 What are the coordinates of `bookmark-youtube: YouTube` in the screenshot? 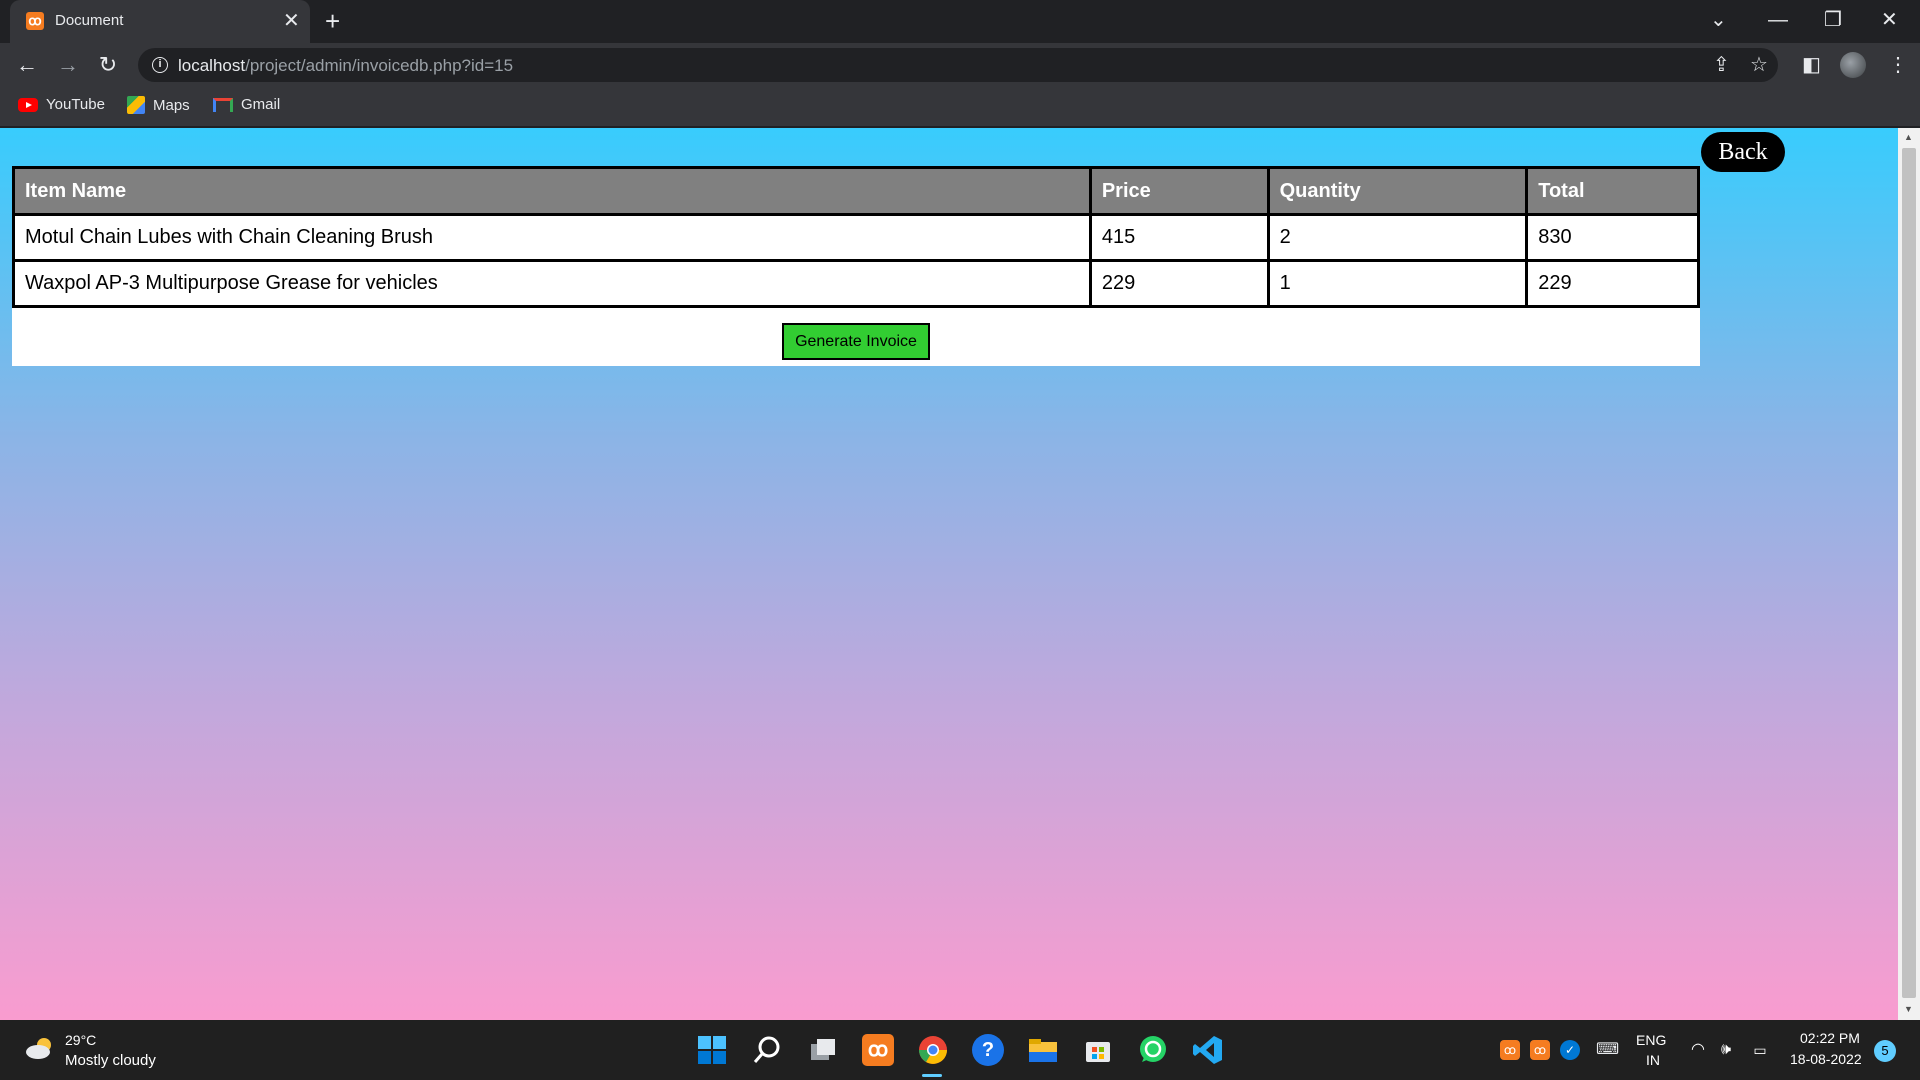 It's located at (61, 104).